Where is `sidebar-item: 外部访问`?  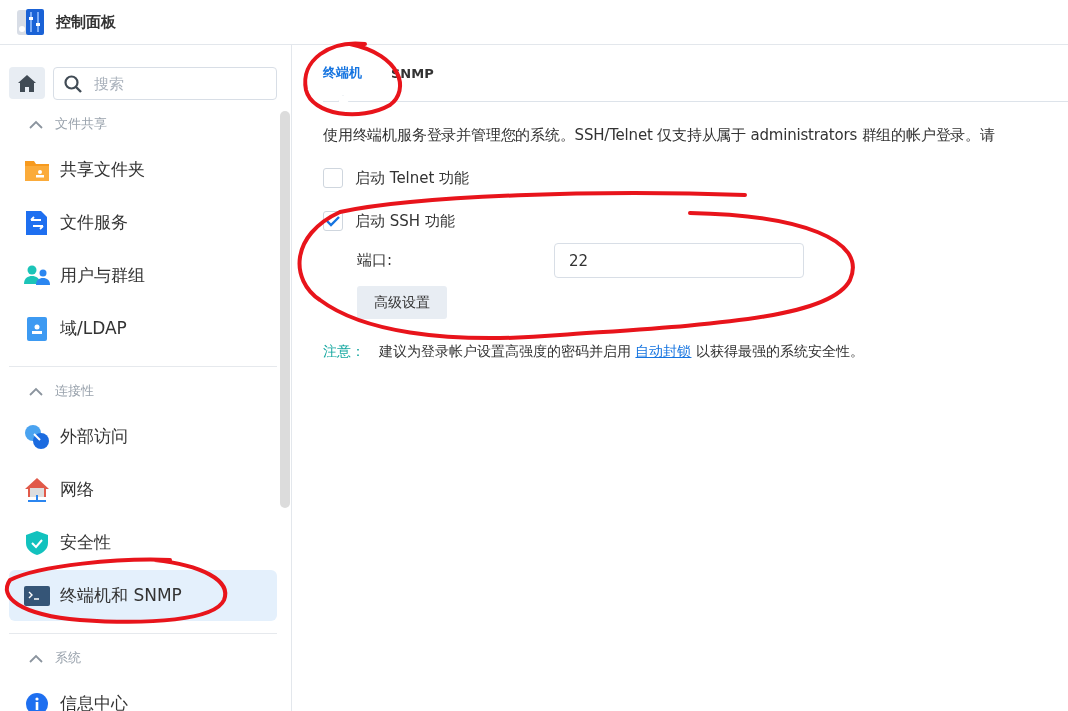 sidebar-item: 外部访问 is located at coordinates (143, 436).